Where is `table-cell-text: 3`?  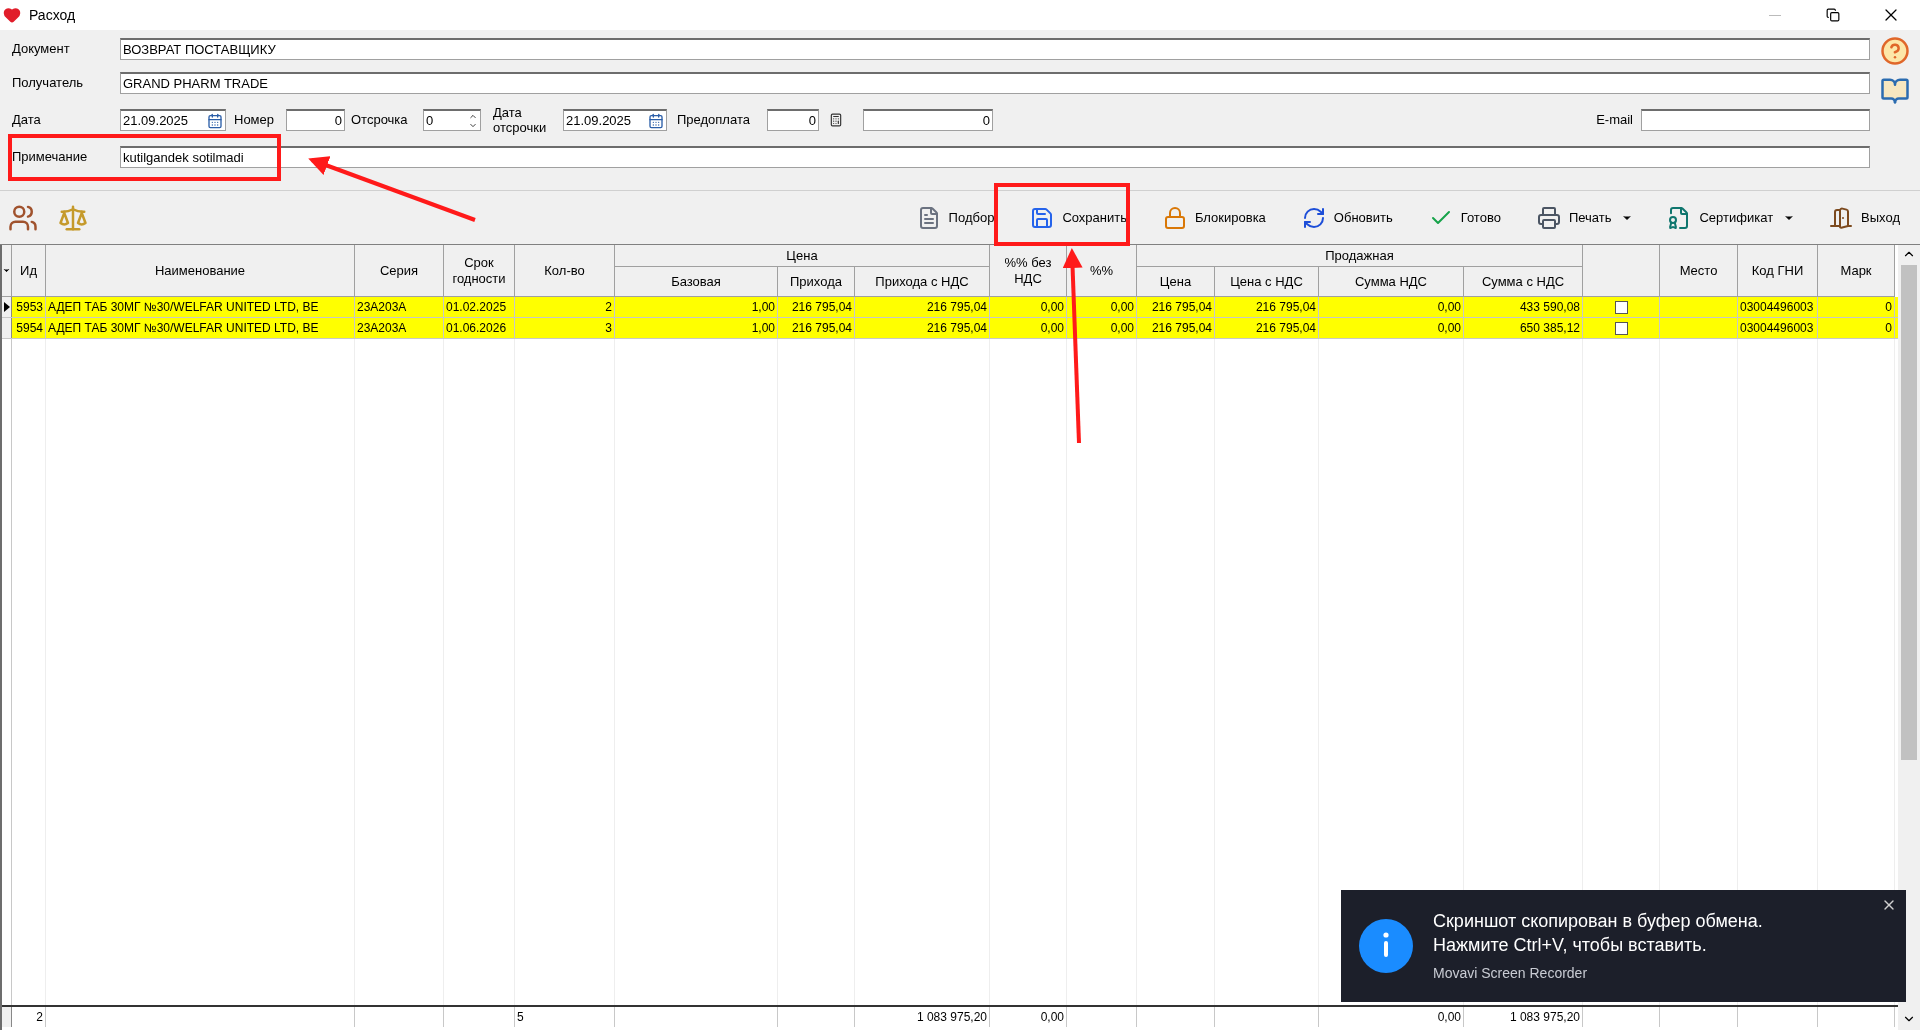 table-cell-text: 3 is located at coordinates (608, 328).